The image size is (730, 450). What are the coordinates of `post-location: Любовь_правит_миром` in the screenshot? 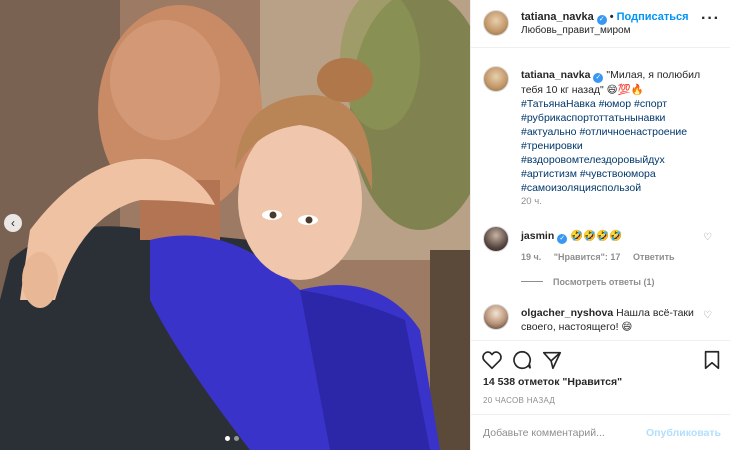 It's located at (575, 30).